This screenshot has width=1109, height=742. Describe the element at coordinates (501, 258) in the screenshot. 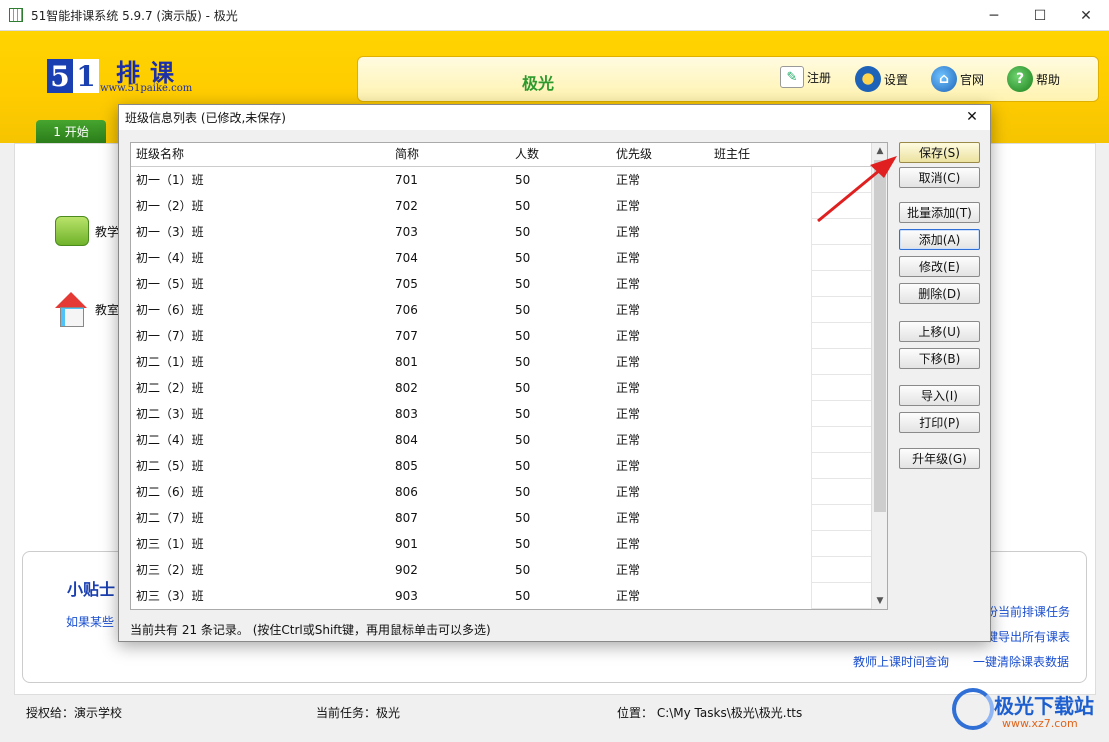

I see `table-row: 初一（4）班 704 50 正常` at that location.